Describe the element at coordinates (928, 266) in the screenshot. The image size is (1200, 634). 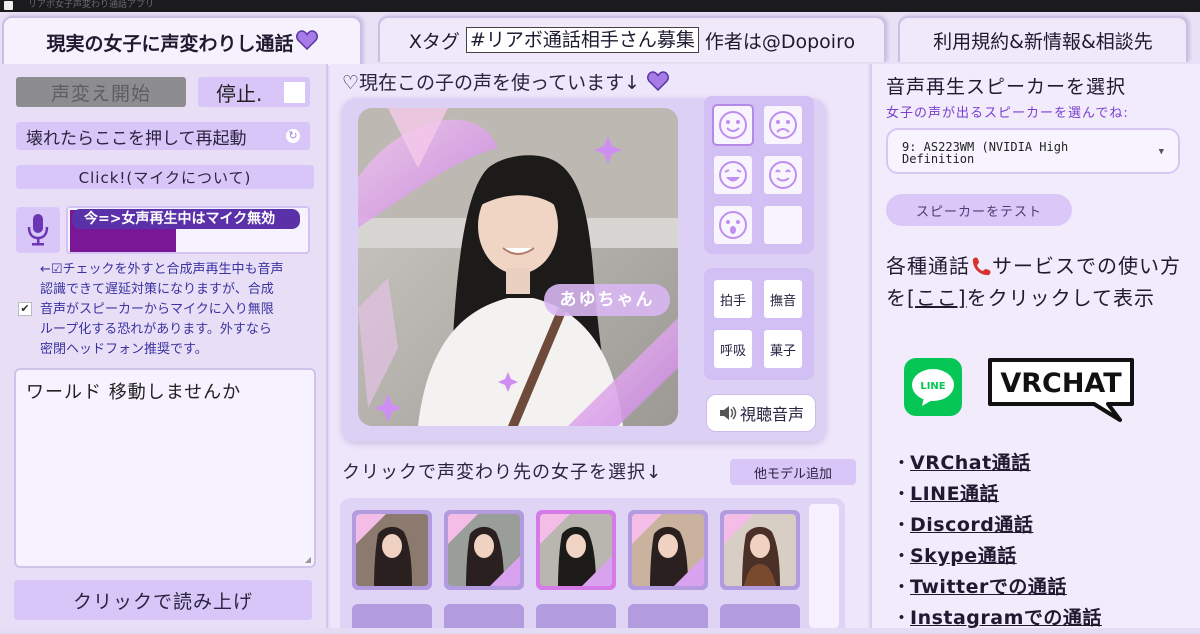
I see `howto-text-a: 各種通話` at that location.